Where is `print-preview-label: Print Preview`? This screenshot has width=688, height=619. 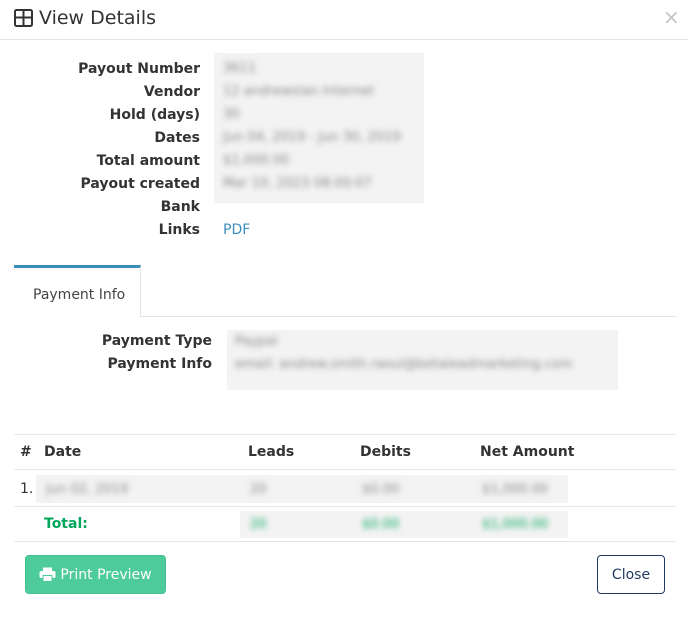 print-preview-label: Print Preview is located at coordinates (106, 574).